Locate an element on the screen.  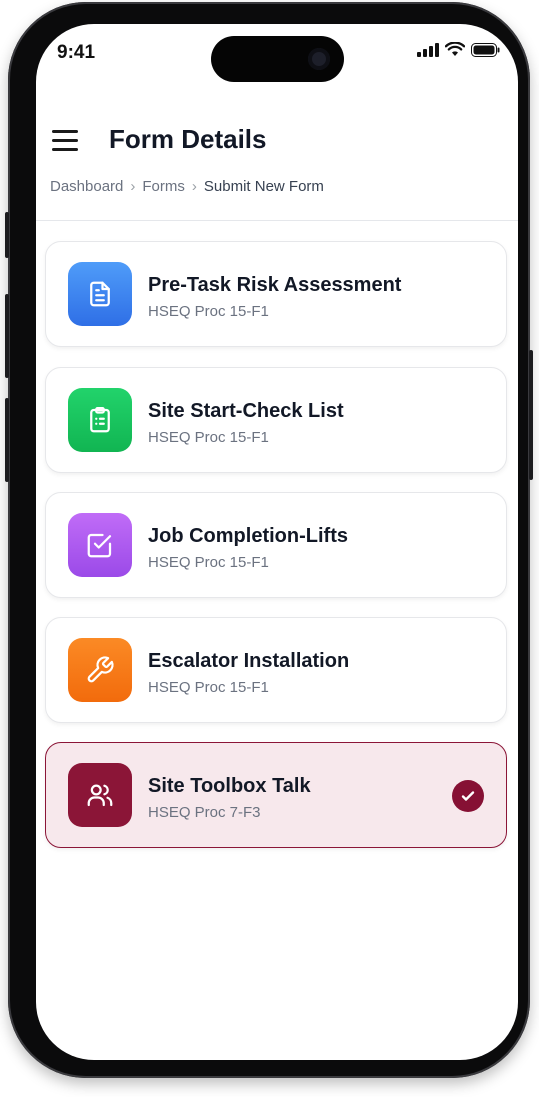
power-button is located at coordinates (531, 415).